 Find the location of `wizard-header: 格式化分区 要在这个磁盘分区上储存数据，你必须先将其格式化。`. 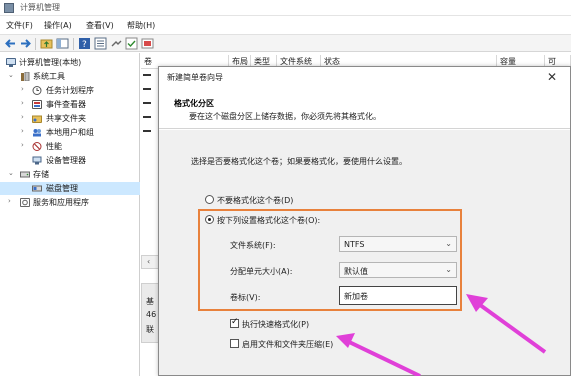

wizard-header: 格式化分区 要在这个磁盘分区上储存数据，你必须先将其格式化。 is located at coordinates (364, 108).